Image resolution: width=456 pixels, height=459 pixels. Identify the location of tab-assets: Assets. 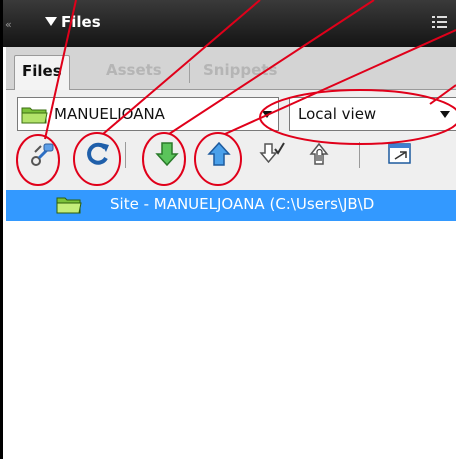
(134, 72).